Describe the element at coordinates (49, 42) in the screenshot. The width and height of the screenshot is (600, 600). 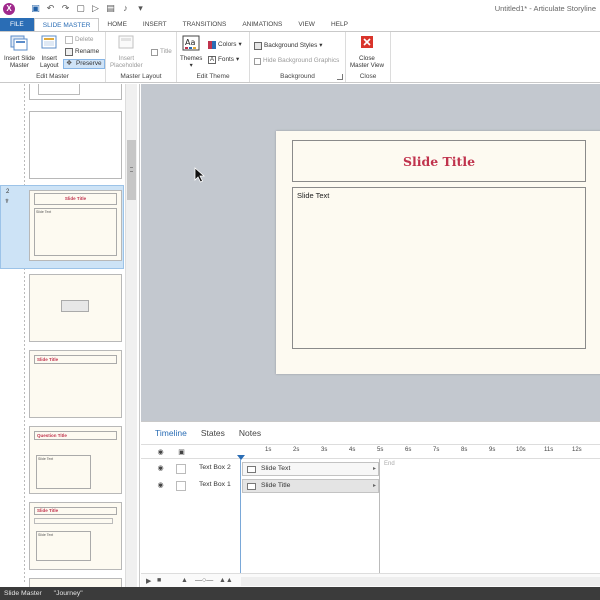
I see `insert-layout-icon` at that location.